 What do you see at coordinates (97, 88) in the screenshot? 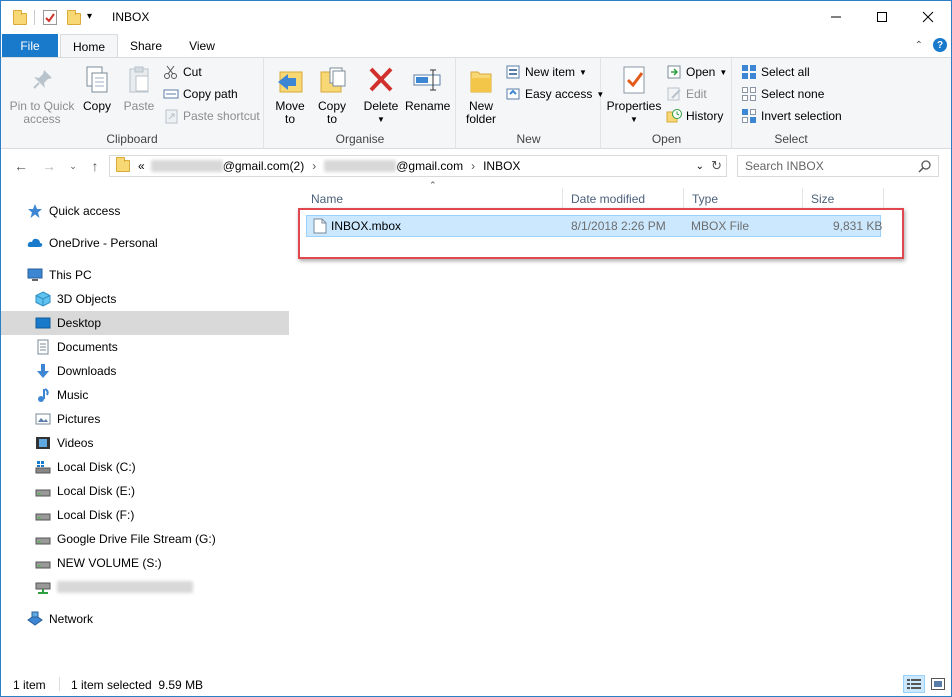
I see `copy-button: Copy` at bounding box center [97, 88].